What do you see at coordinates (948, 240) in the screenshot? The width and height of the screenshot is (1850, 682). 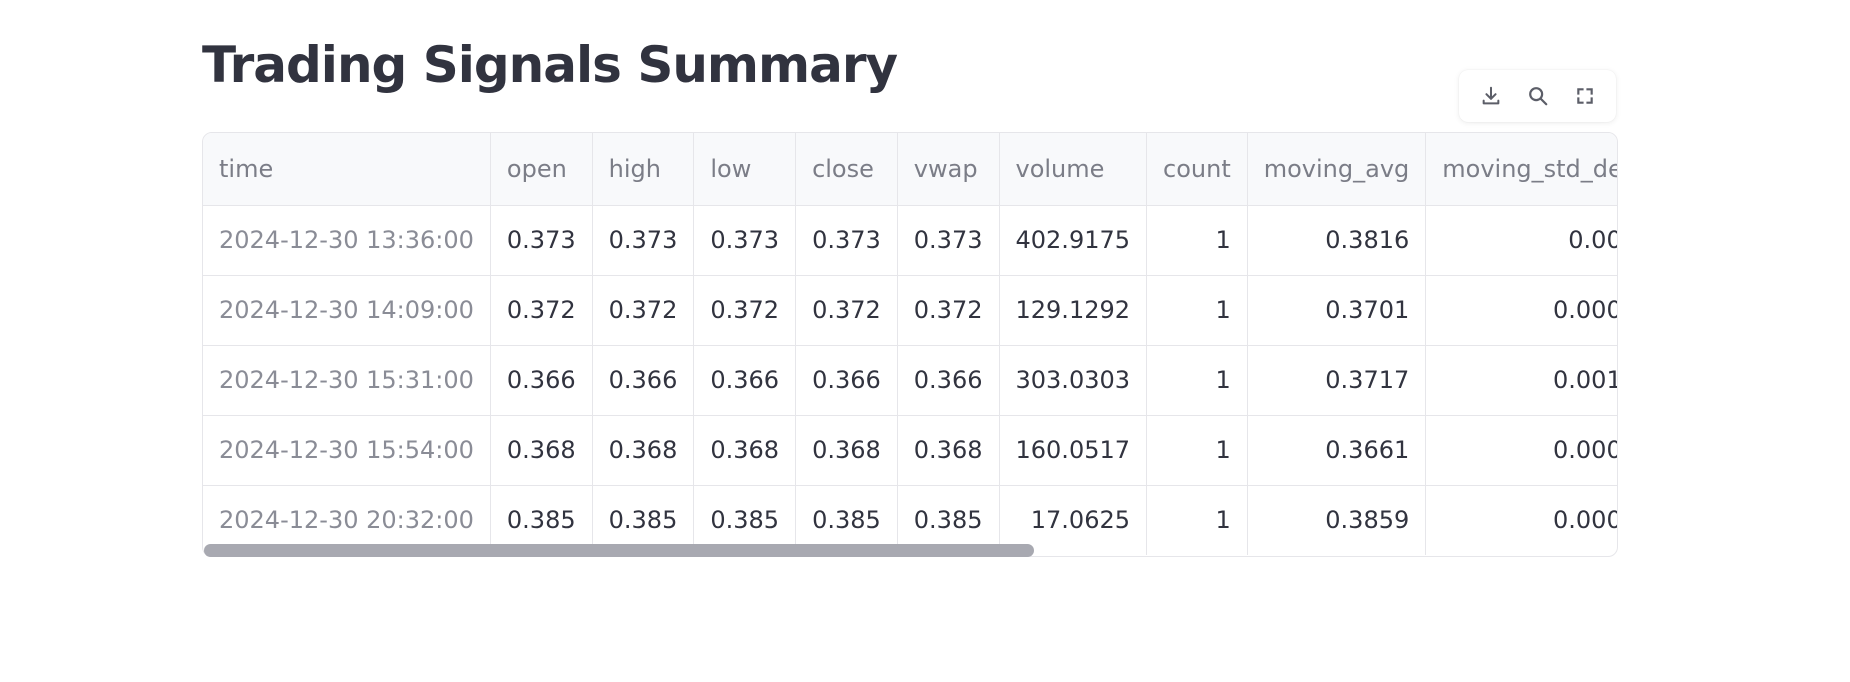 I see `table-cell-vwap: 0.373` at bounding box center [948, 240].